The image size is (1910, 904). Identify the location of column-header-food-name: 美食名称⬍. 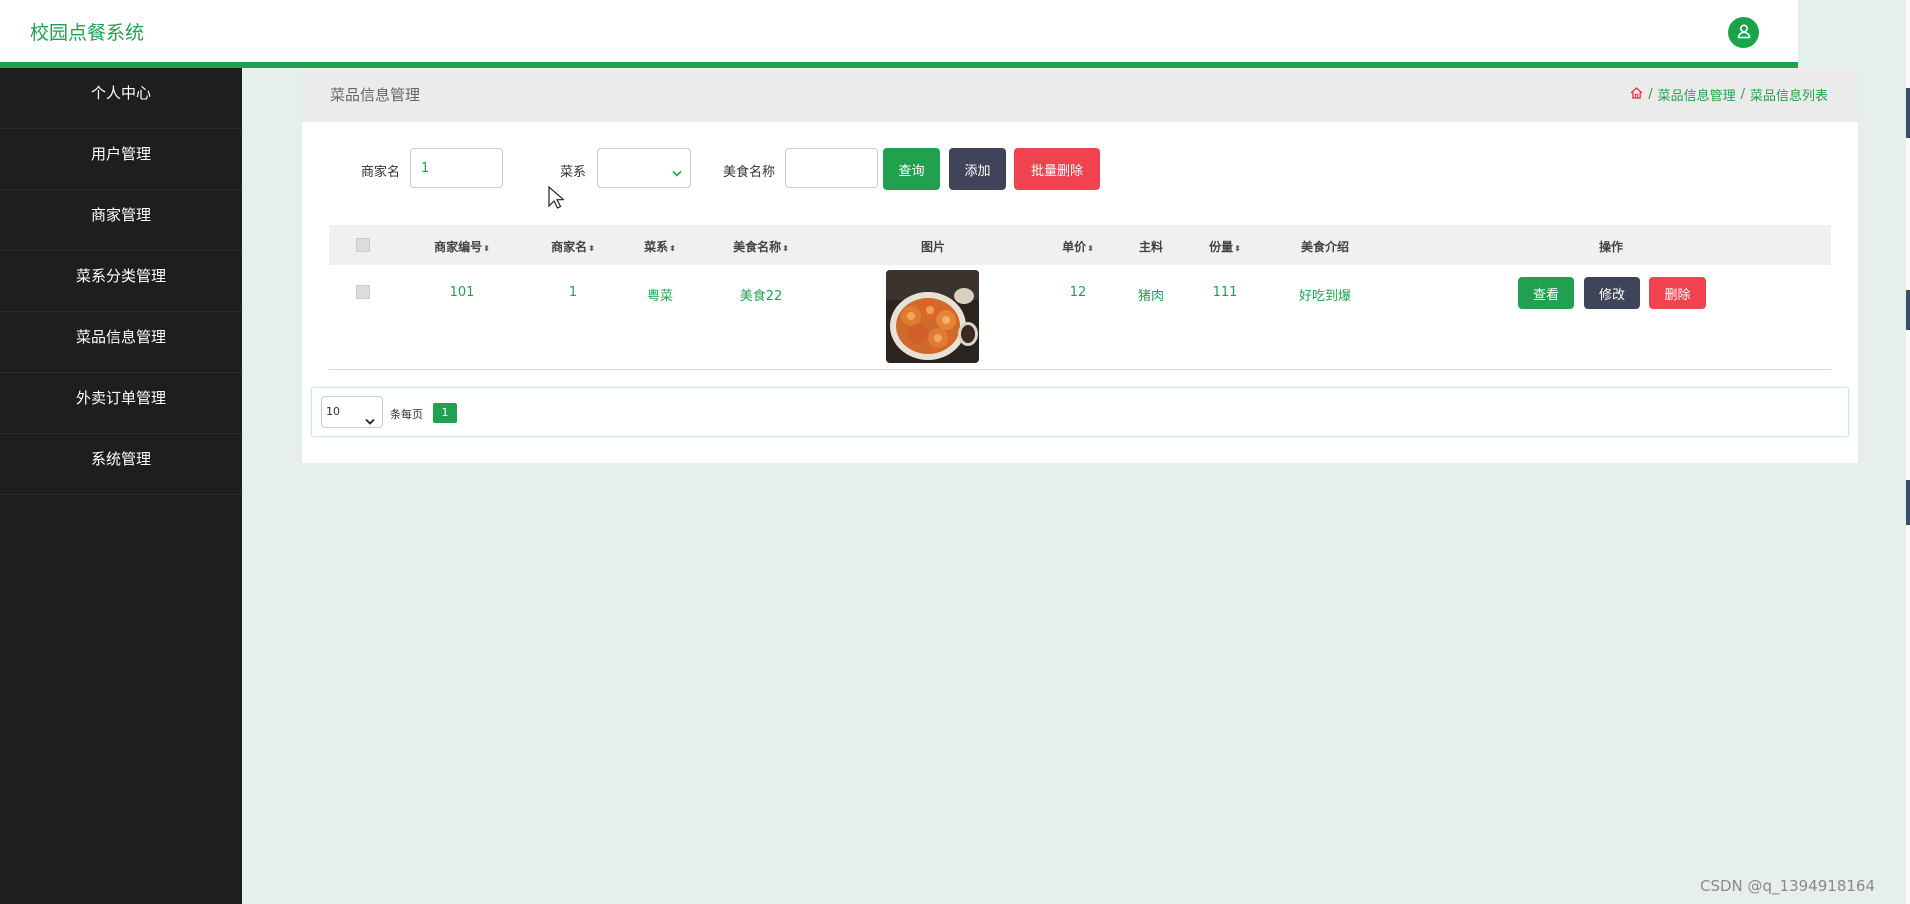
(761, 246).